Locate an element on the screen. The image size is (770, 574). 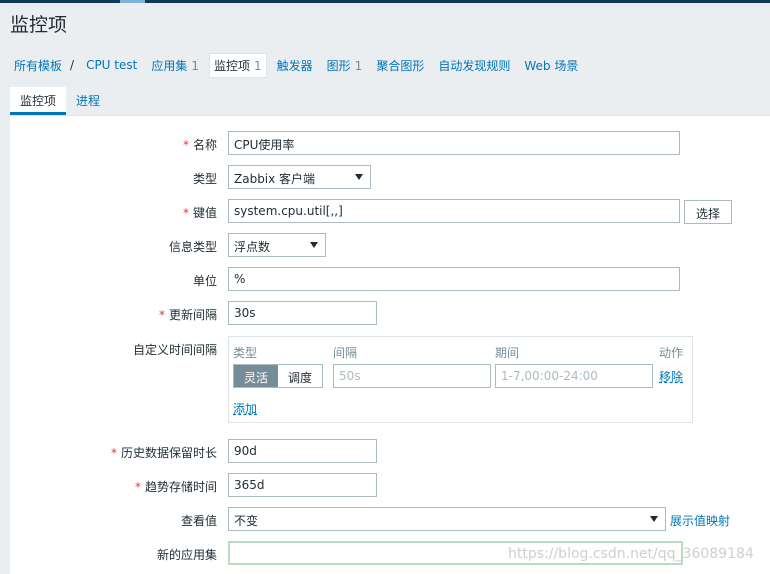
info-type-select-value: 浮点数 is located at coordinates (252, 247).